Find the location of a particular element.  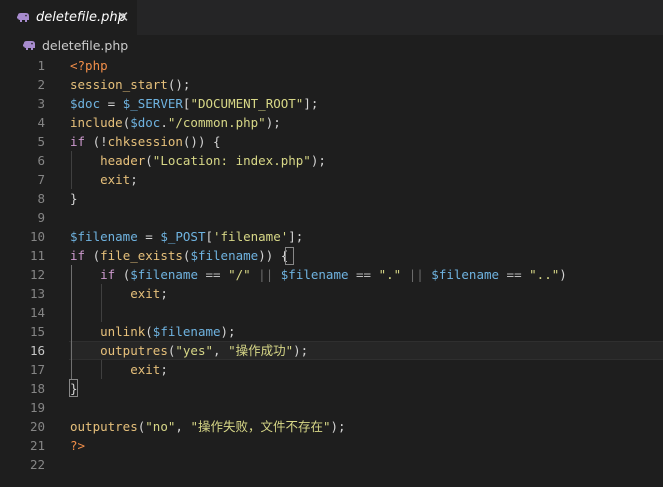

code-token: "." is located at coordinates (390, 274).